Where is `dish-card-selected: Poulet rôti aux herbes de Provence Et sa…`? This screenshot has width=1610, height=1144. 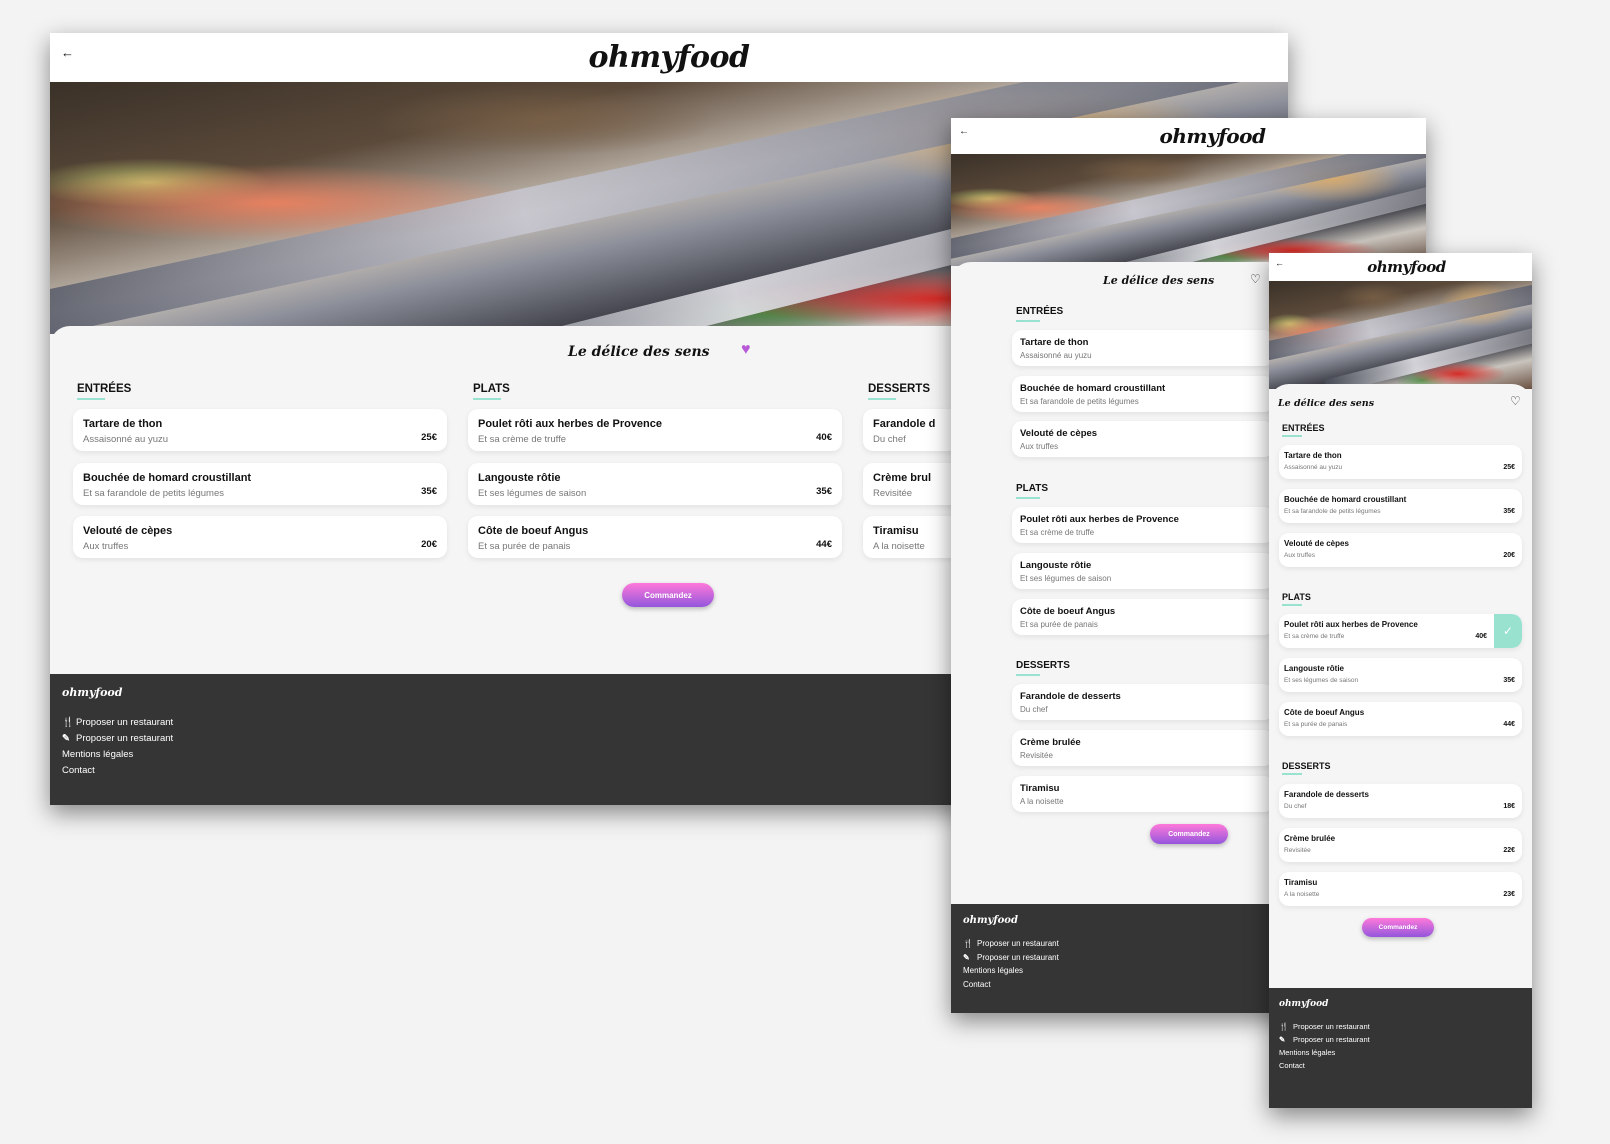
dish-card-selected: Poulet rôti aux herbes de Provence Et sa… is located at coordinates (1400, 631).